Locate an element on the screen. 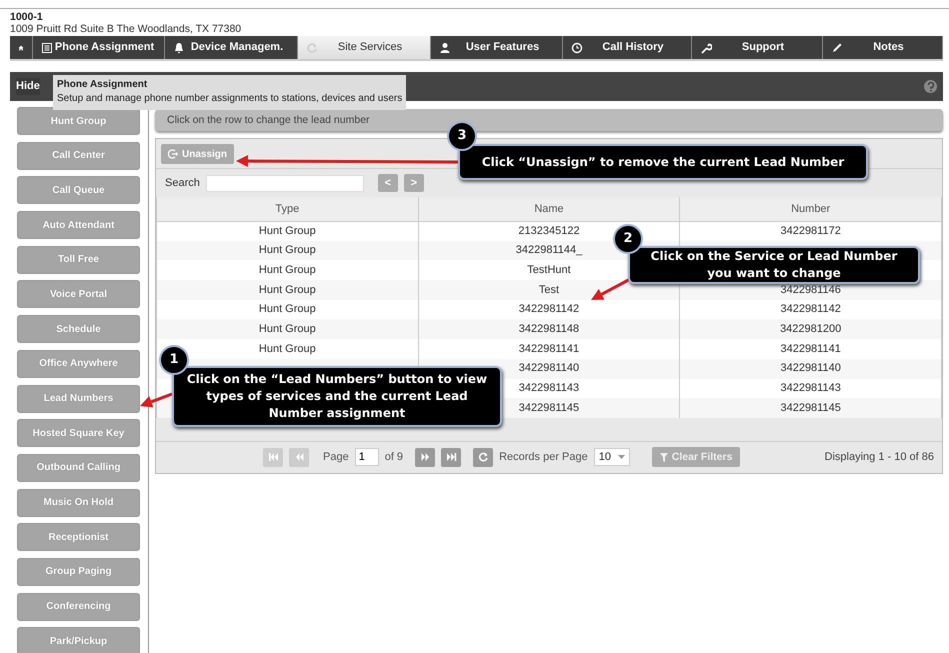 The width and height of the screenshot is (949, 653). sidebar-button: Call Queue is located at coordinates (78, 190).